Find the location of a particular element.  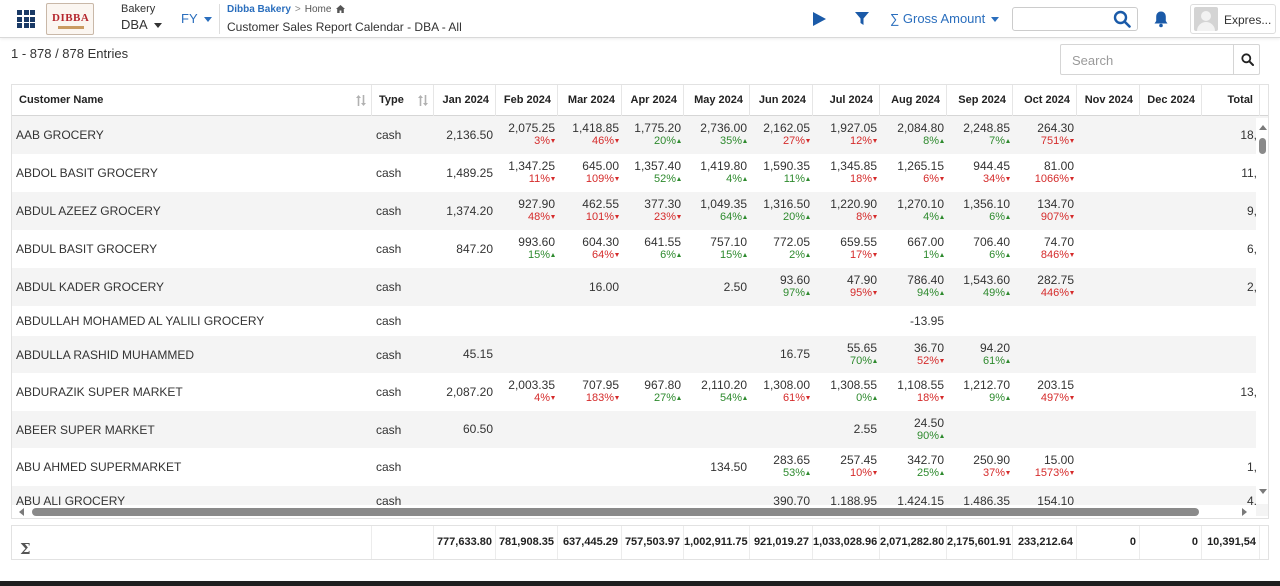

measure-selector: ∑ Gross Amount is located at coordinates (945, 18).